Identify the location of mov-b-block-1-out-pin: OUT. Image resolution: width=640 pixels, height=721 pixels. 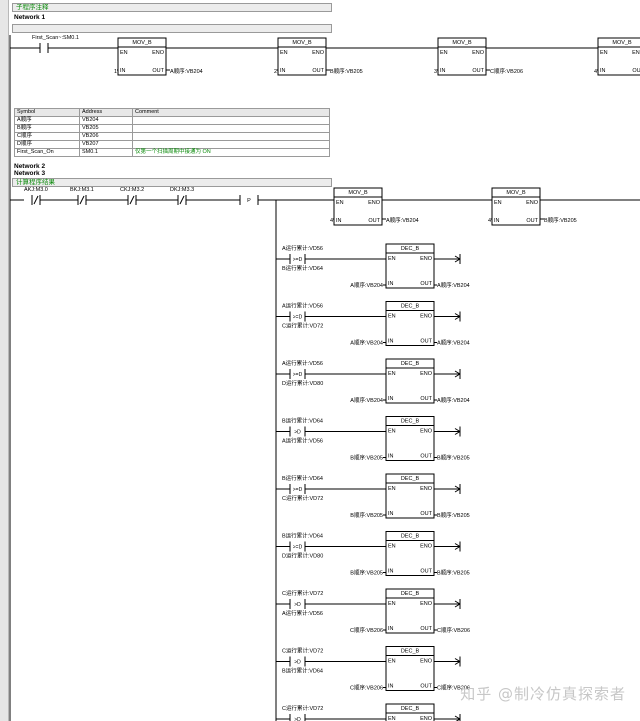
(158, 71).